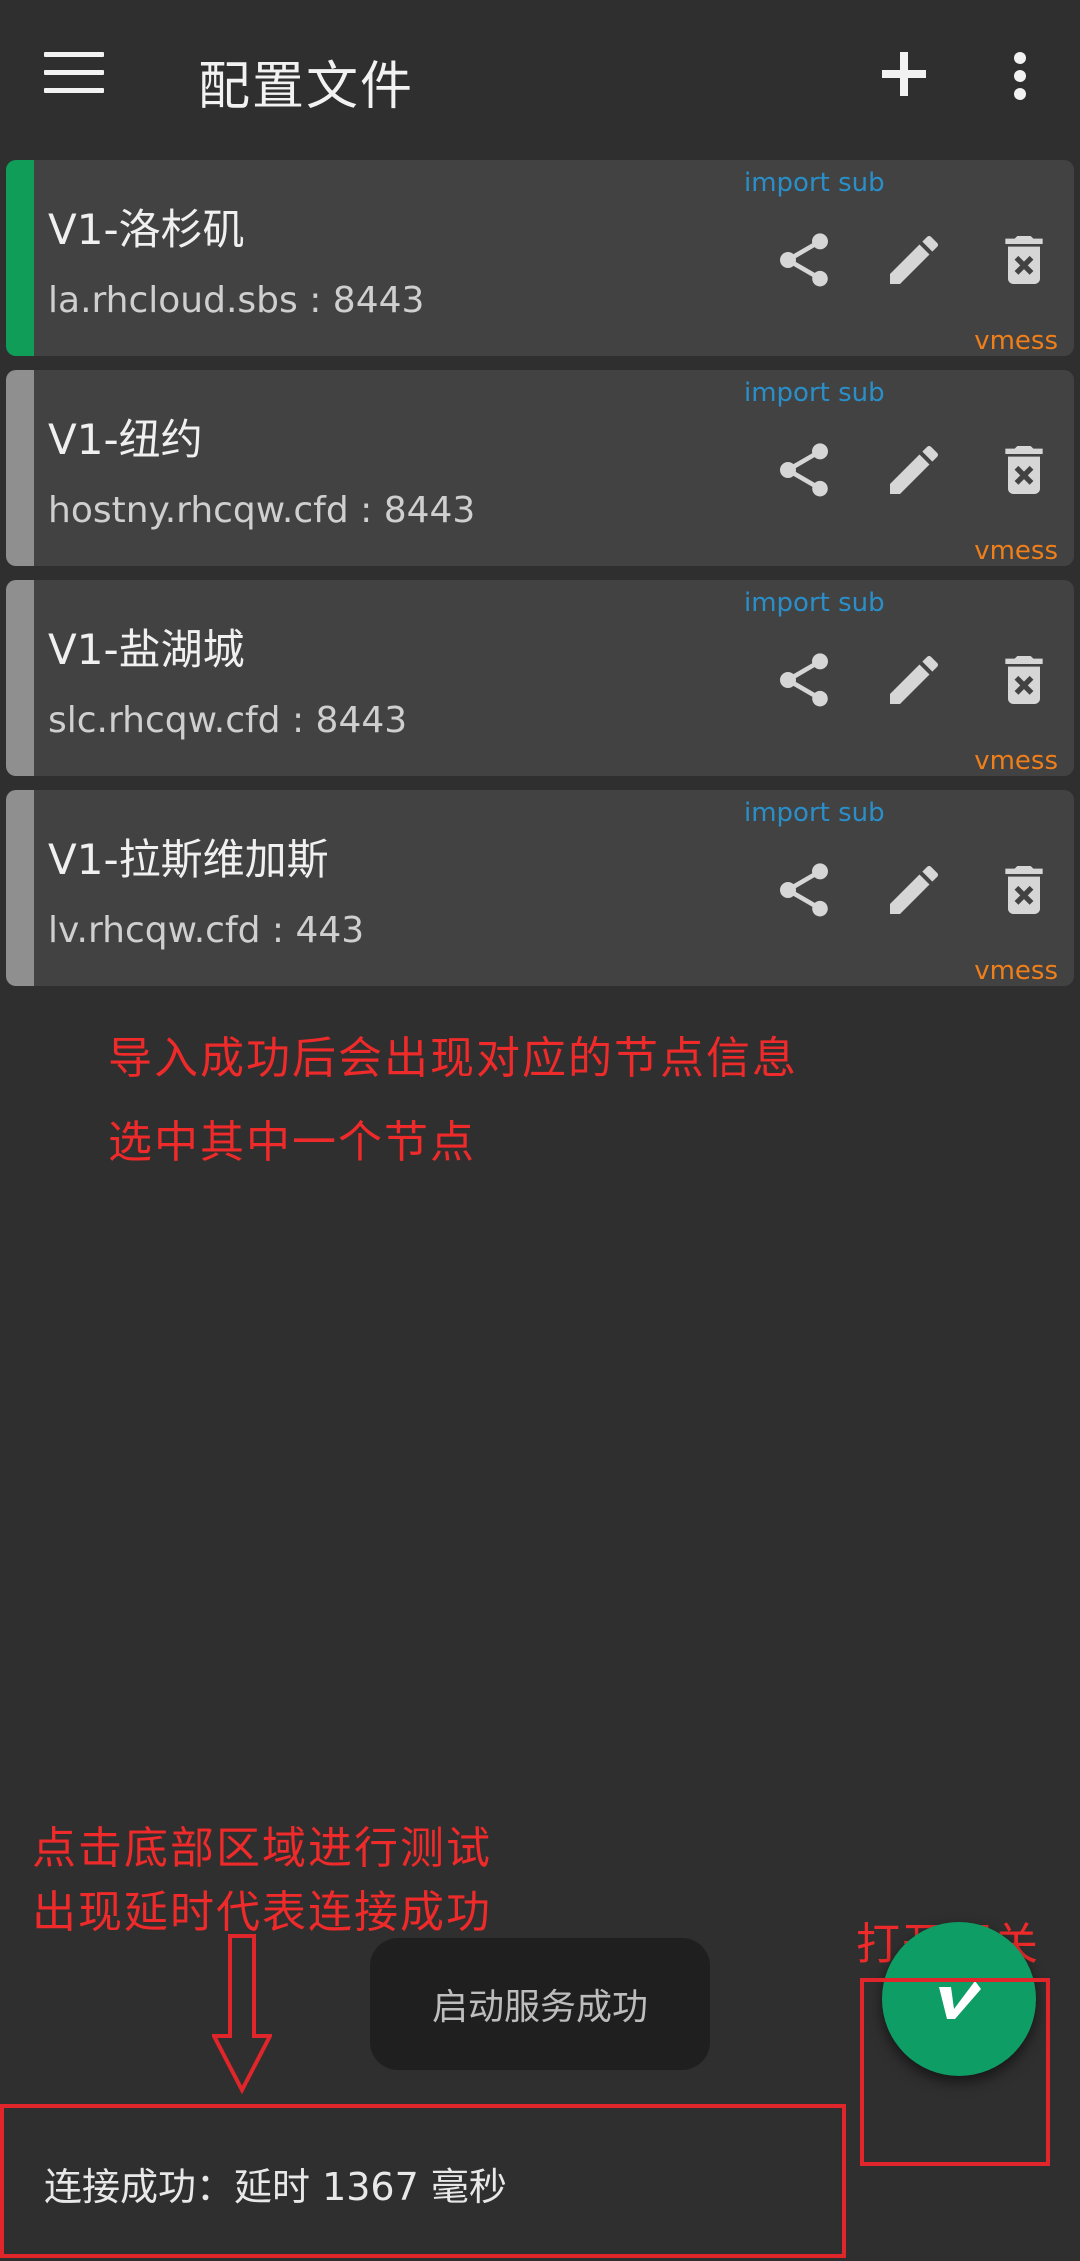 The width and height of the screenshot is (1080, 2261). I want to click on add-icon, so click(904, 74).